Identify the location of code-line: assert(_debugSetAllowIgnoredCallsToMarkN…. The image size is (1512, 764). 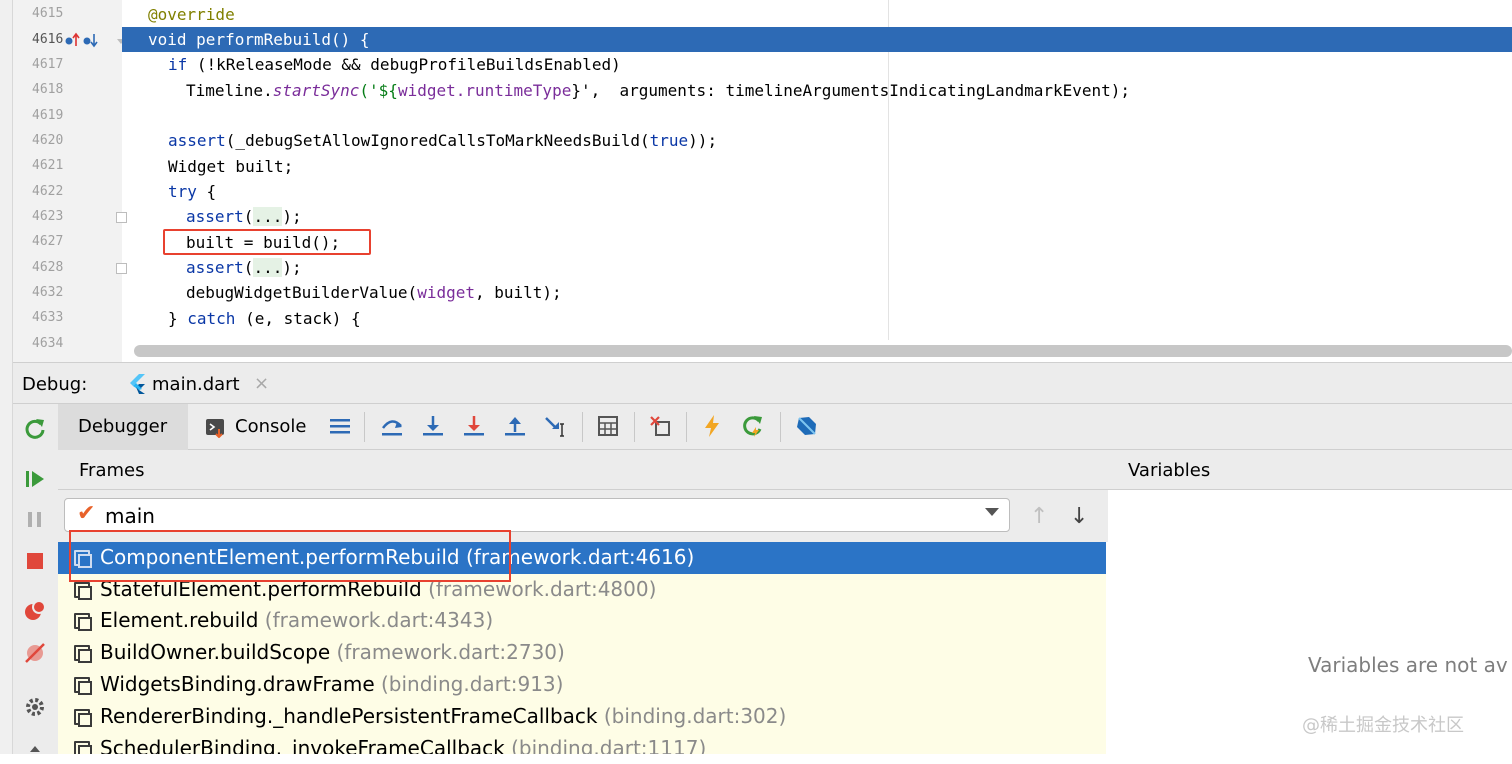
(443, 140).